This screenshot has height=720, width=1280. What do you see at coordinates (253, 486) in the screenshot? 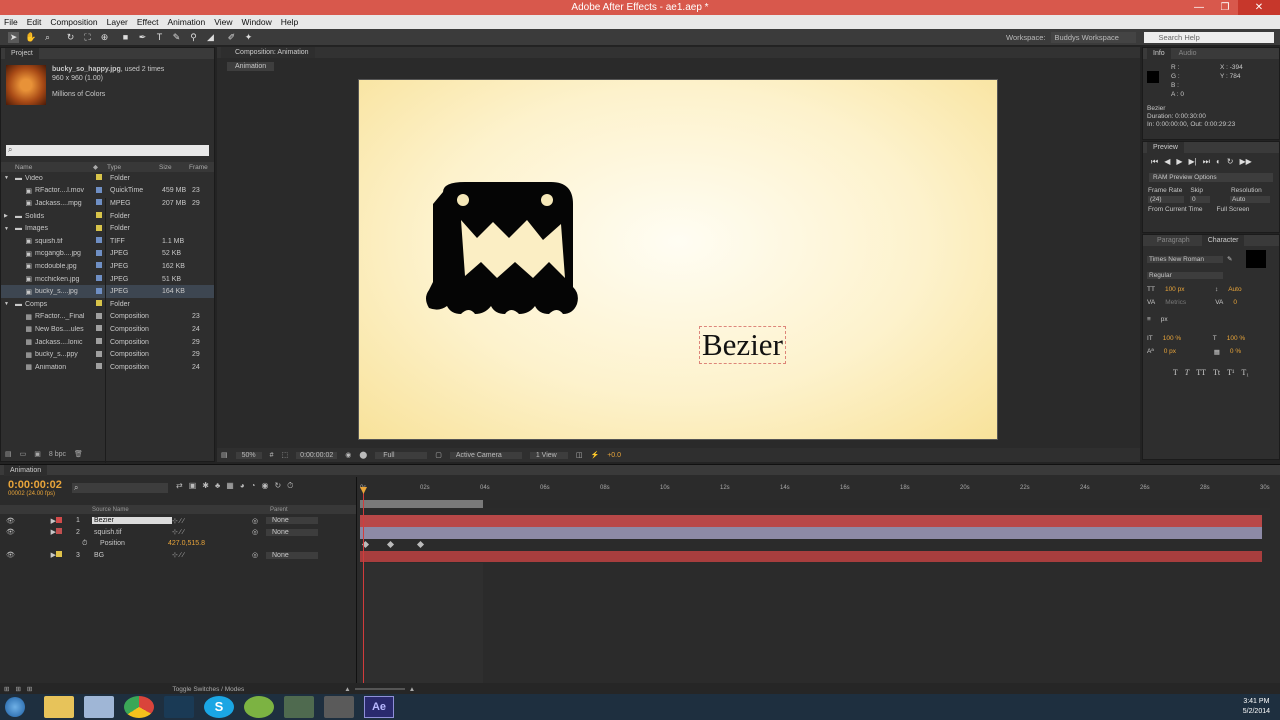
I see `graph-editor-icon: ◔` at bounding box center [253, 486].